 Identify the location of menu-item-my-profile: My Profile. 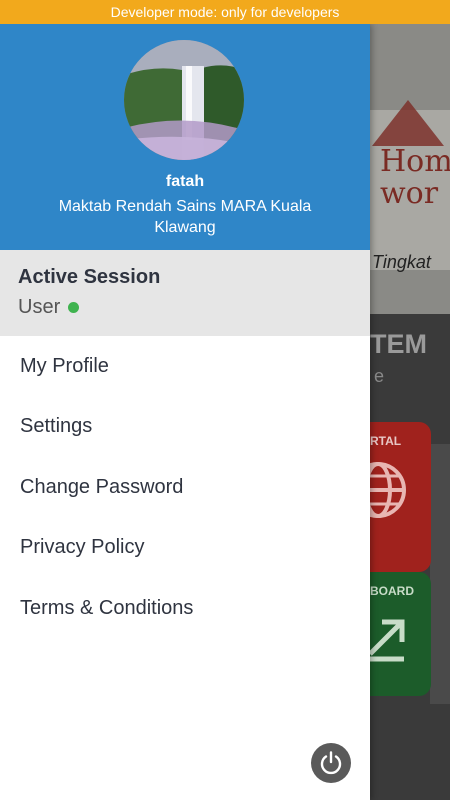
(185, 366).